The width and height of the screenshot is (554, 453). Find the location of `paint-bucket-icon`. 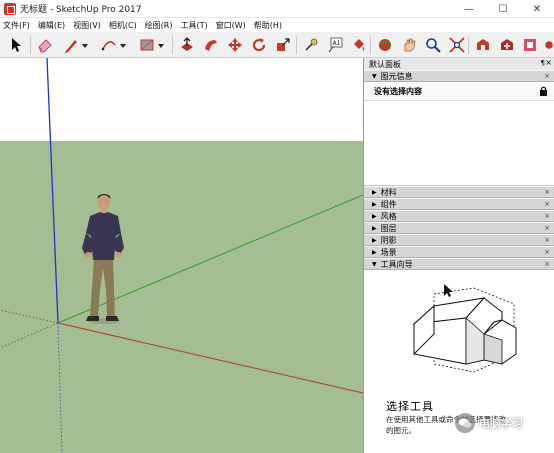

paint-bucket-icon is located at coordinates (359, 45).